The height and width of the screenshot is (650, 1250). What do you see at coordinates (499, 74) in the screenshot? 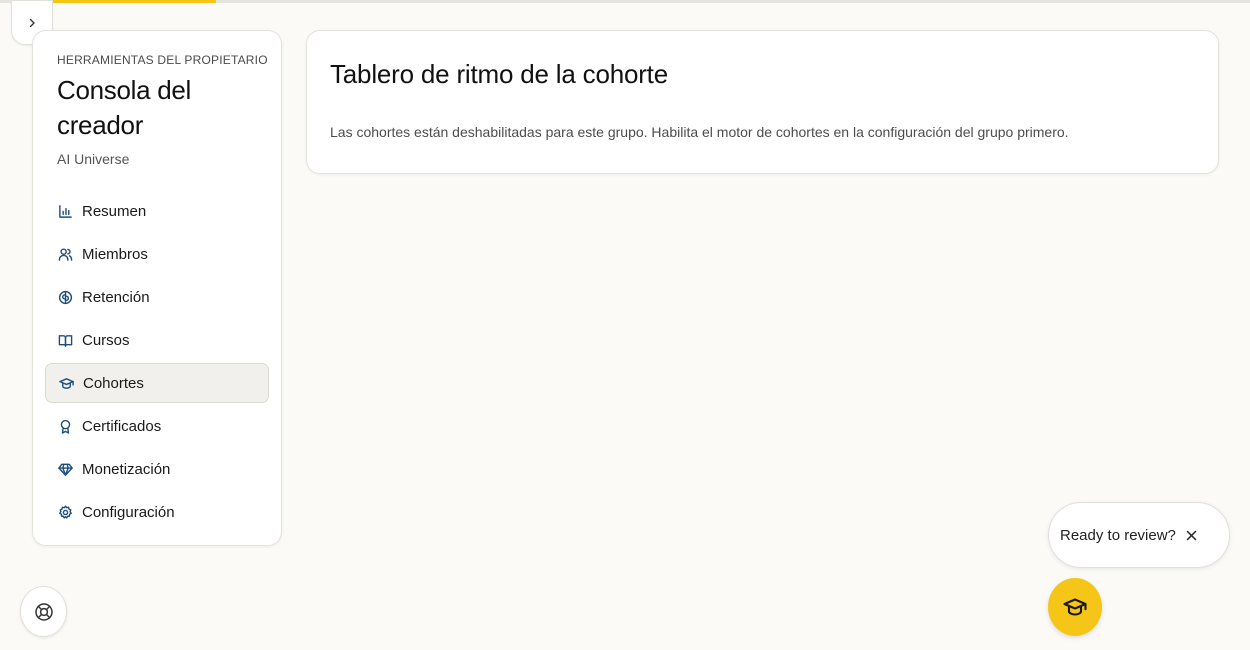
I see `page-title: Tablero de ritmo de la cohorte` at bounding box center [499, 74].